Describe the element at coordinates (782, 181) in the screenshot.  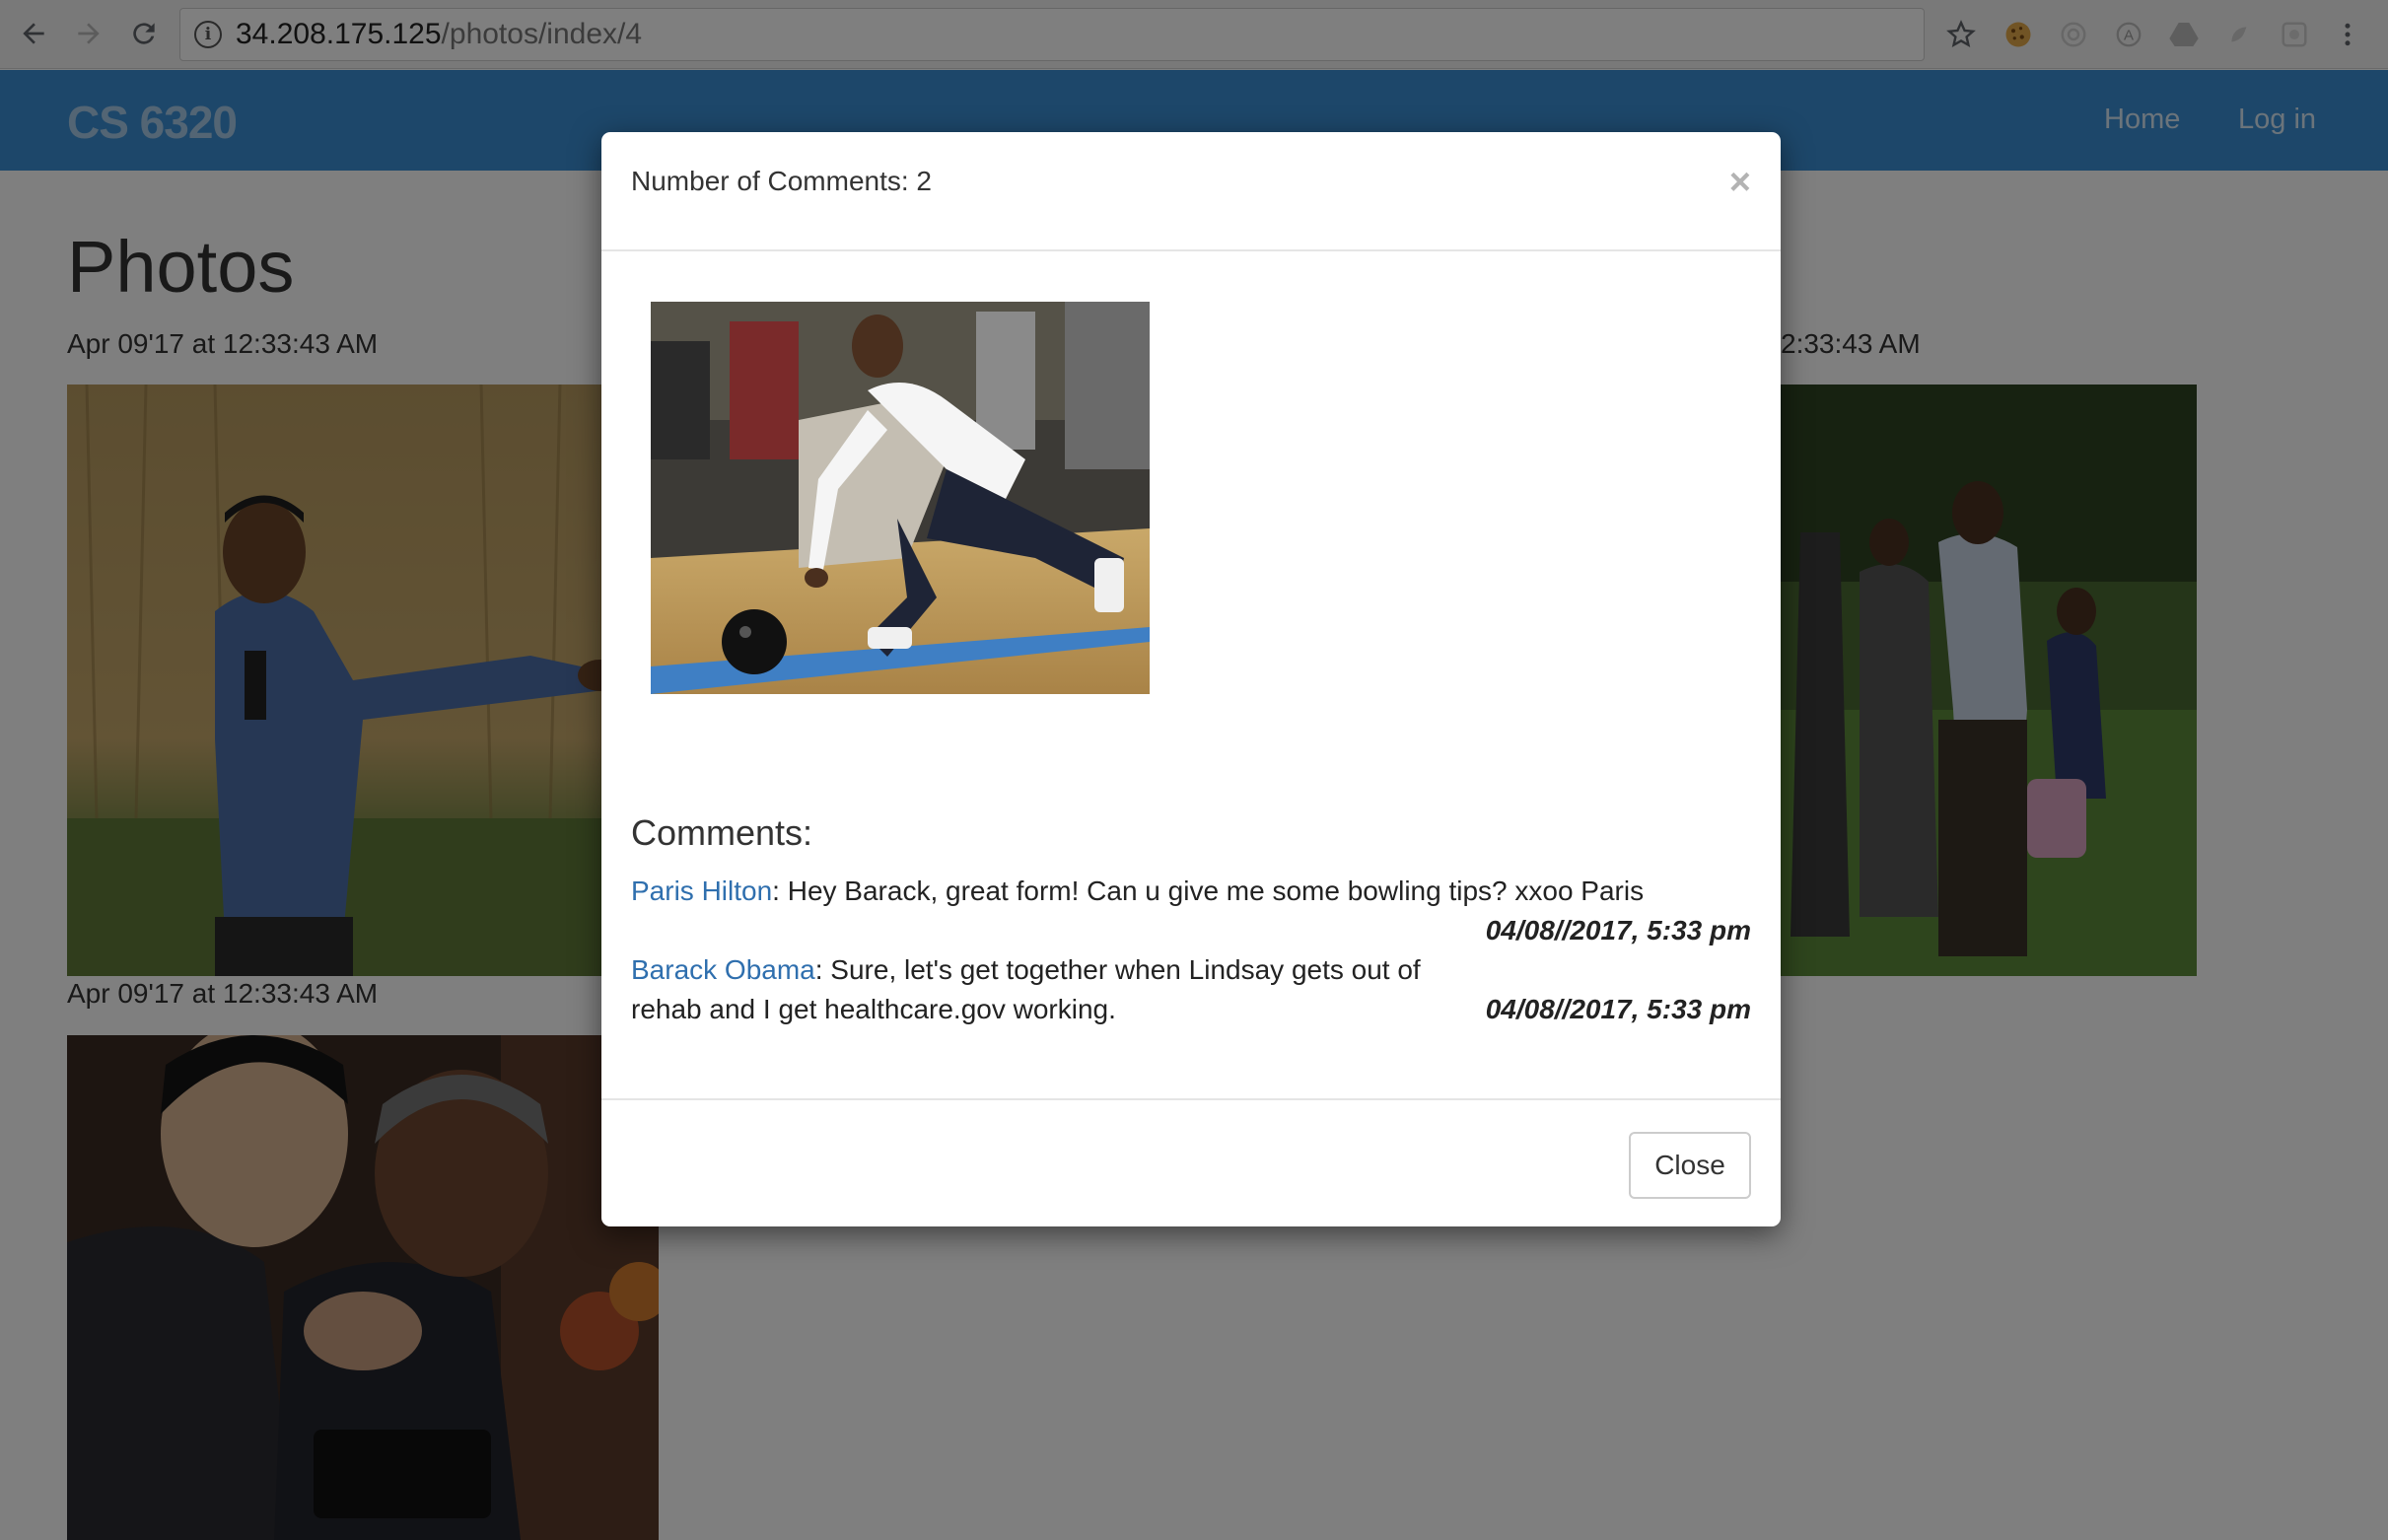
I see `modal-title: Number of Comments: 2` at that location.